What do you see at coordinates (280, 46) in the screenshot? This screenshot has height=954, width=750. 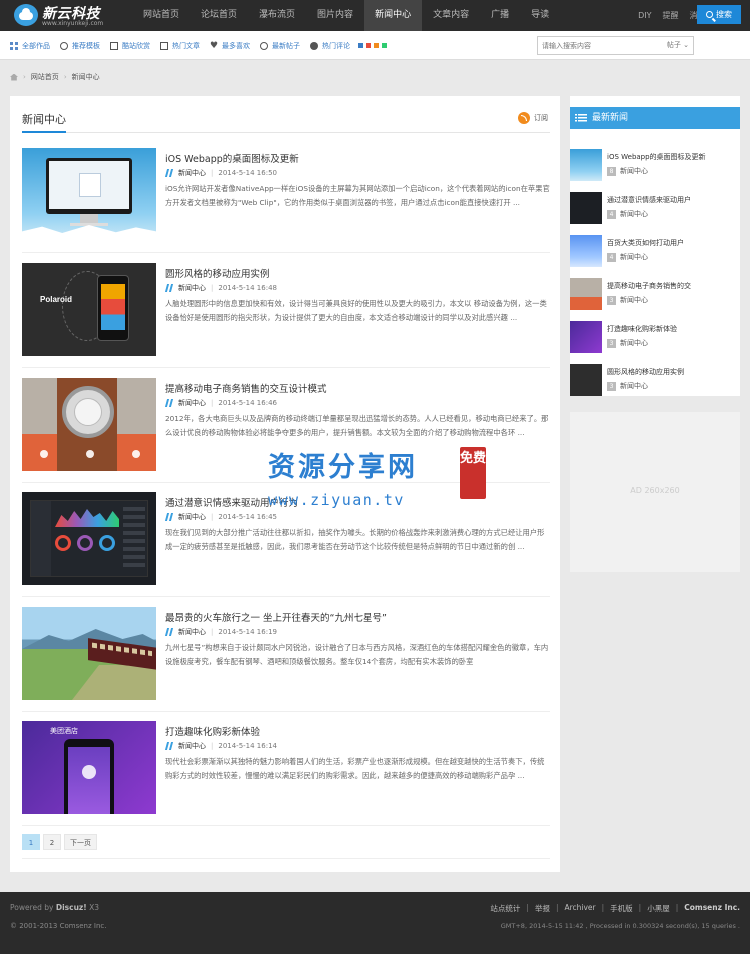 I see `quick-link-latest-posts: 最新帖子` at bounding box center [280, 46].